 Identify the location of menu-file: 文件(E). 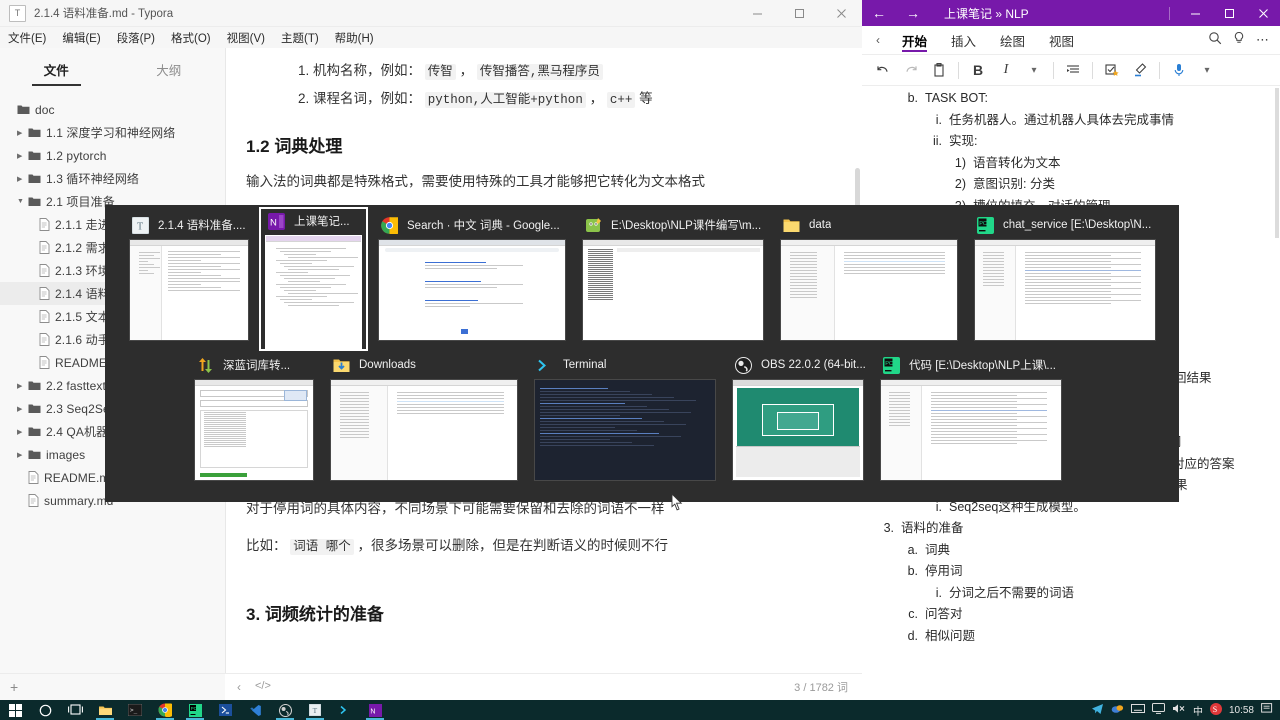
(27, 38).